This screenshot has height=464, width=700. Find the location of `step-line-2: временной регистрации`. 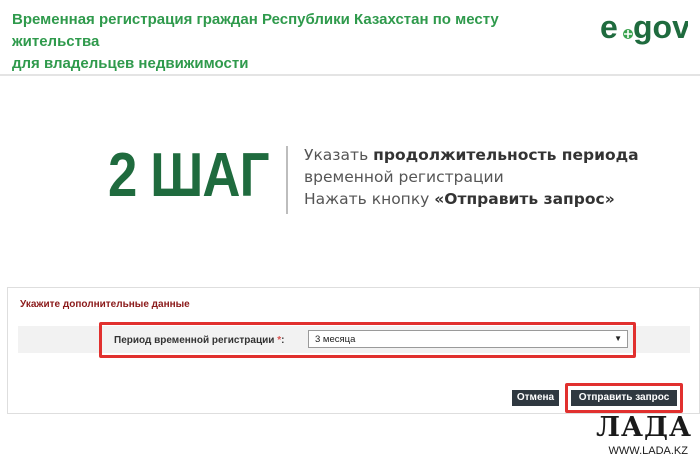

step-line-2: временной регистрации is located at coordinates (404, 177).